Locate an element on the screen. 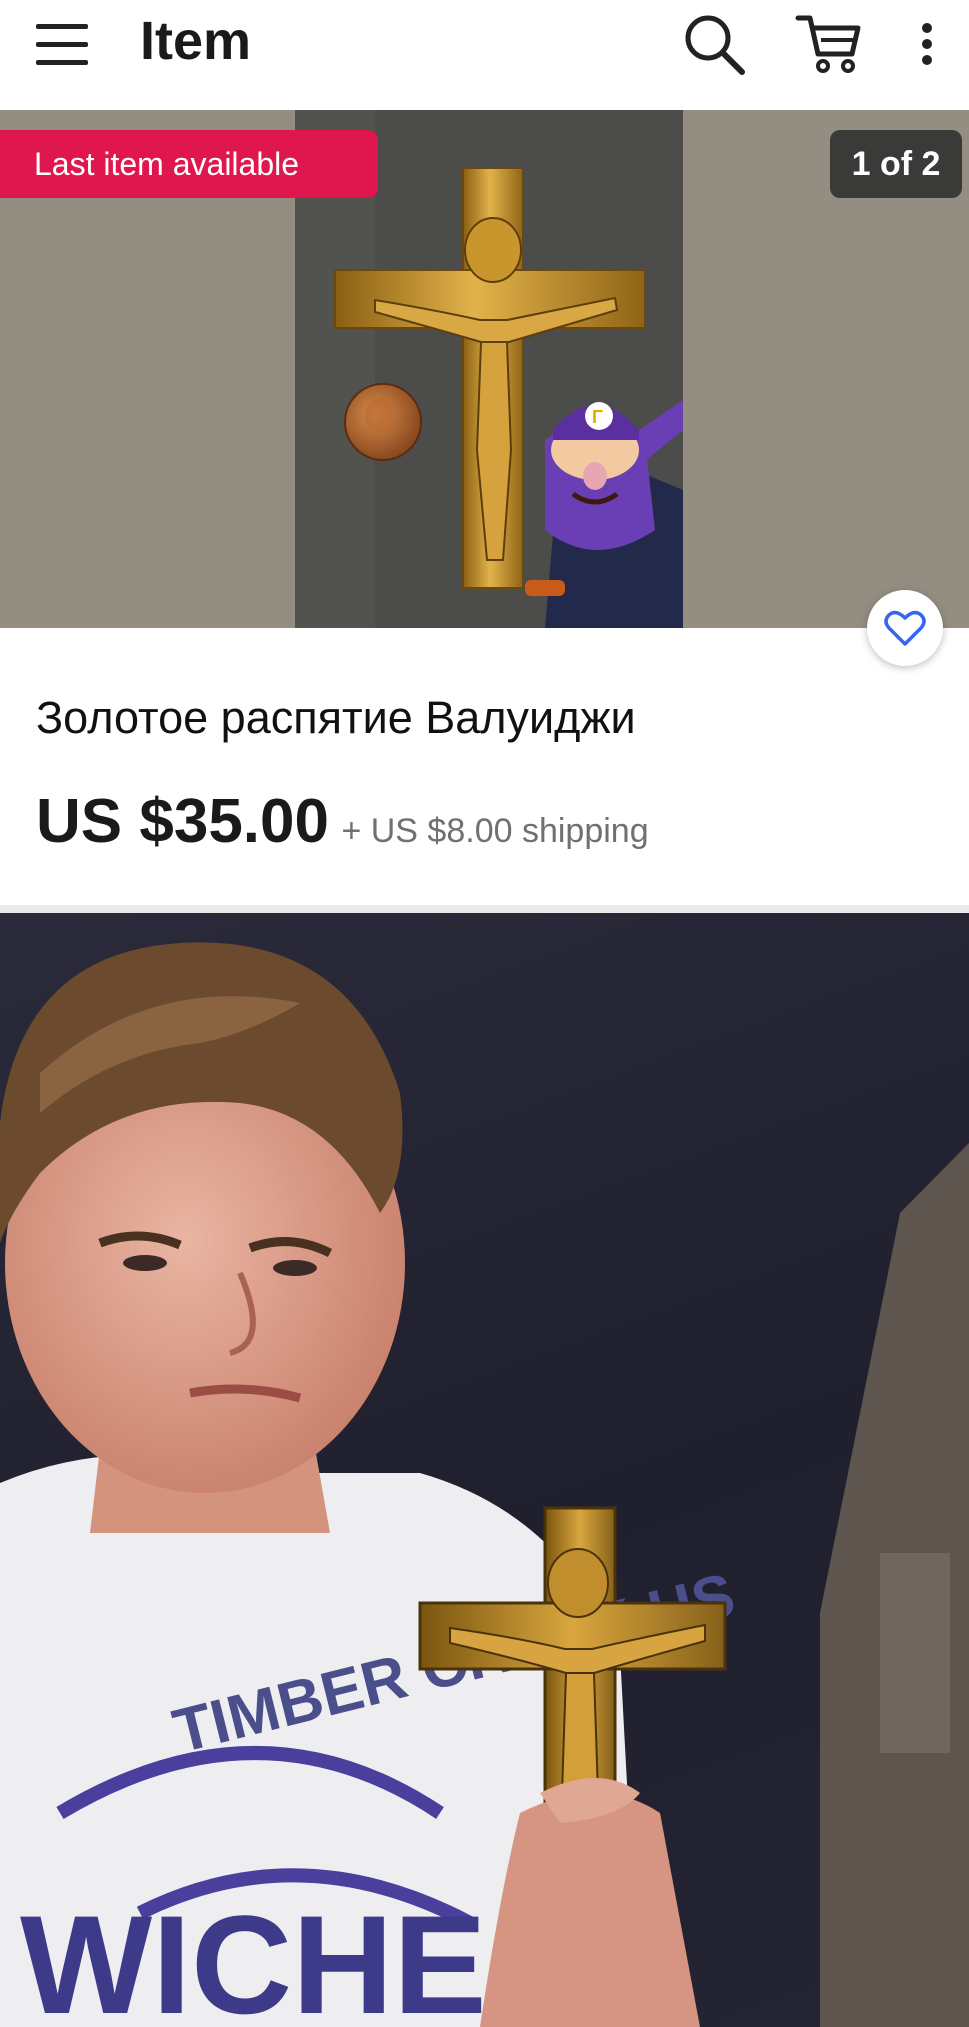 The width and height of the screenshot is (969, 2027). watch-button is located at coordinates (905, 628).